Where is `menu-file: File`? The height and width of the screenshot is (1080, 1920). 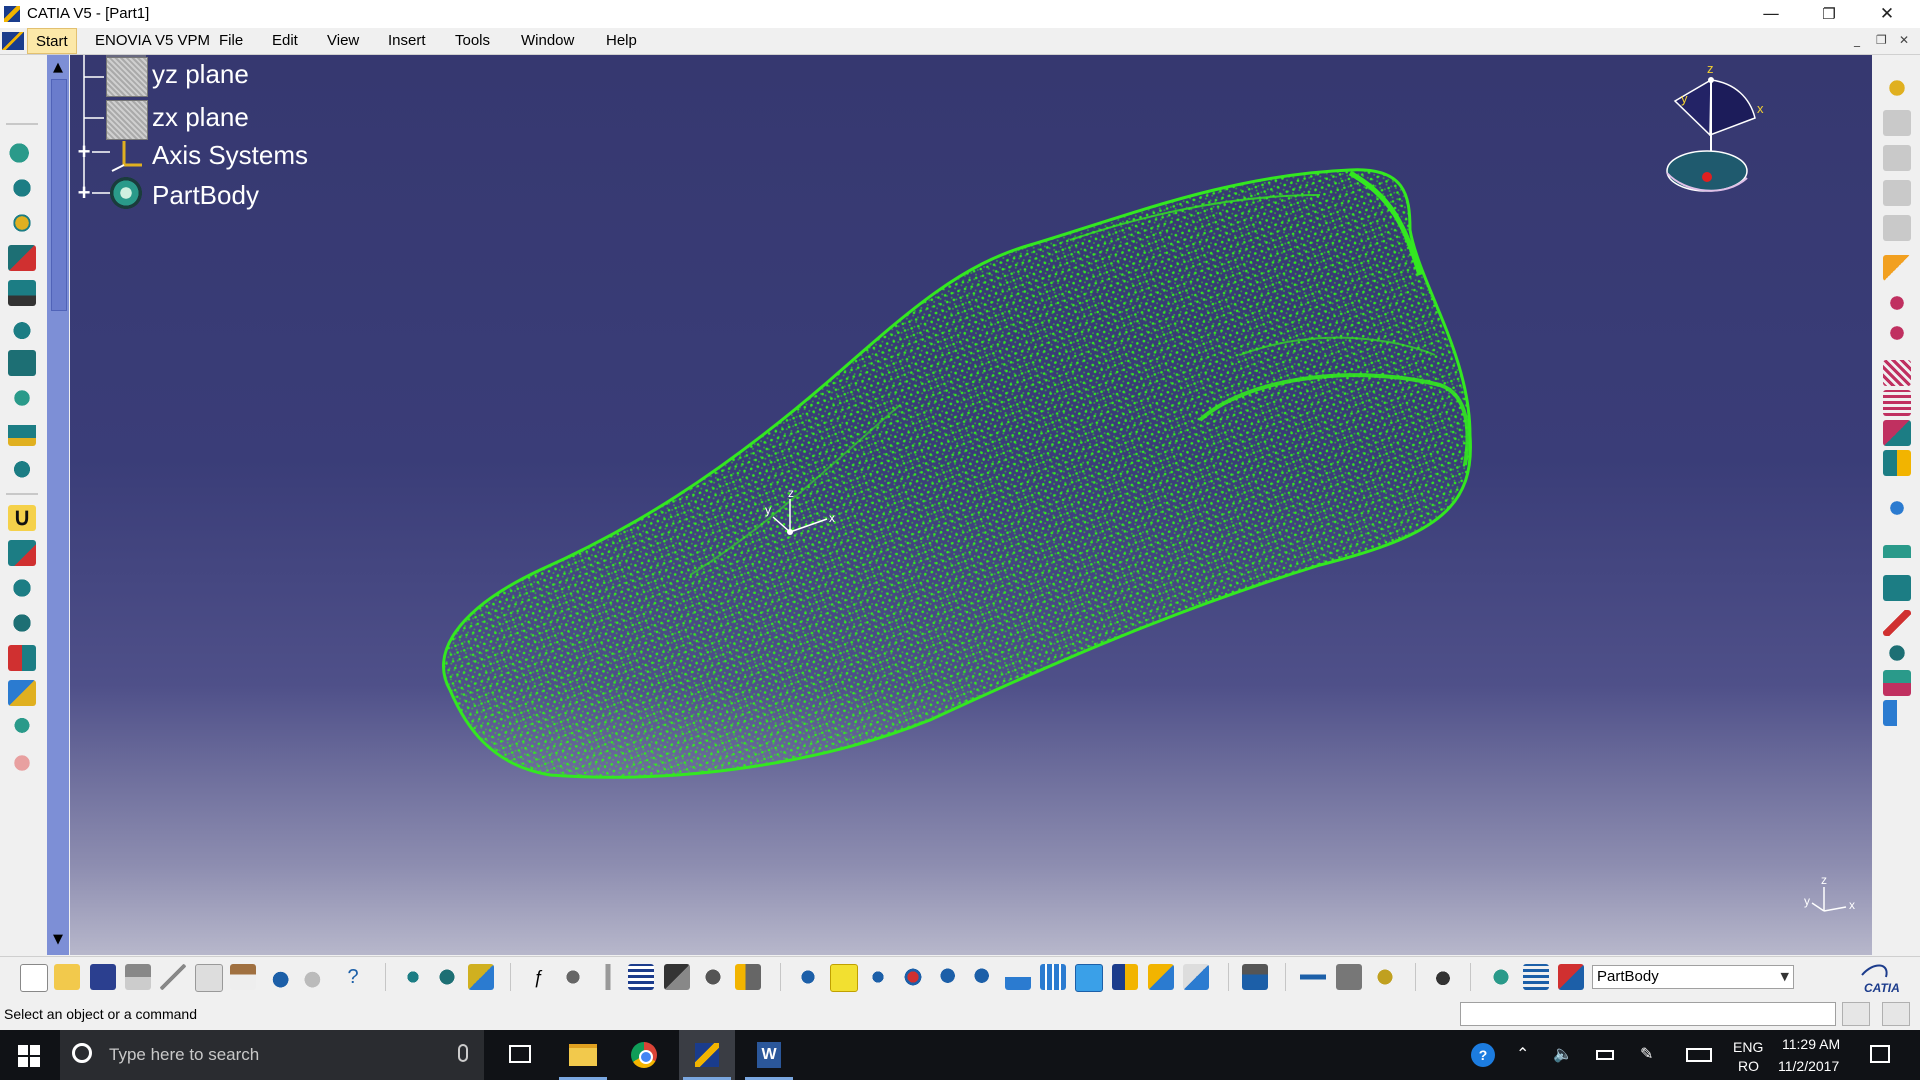 menu-file: File is located at coordinates (231, 40).